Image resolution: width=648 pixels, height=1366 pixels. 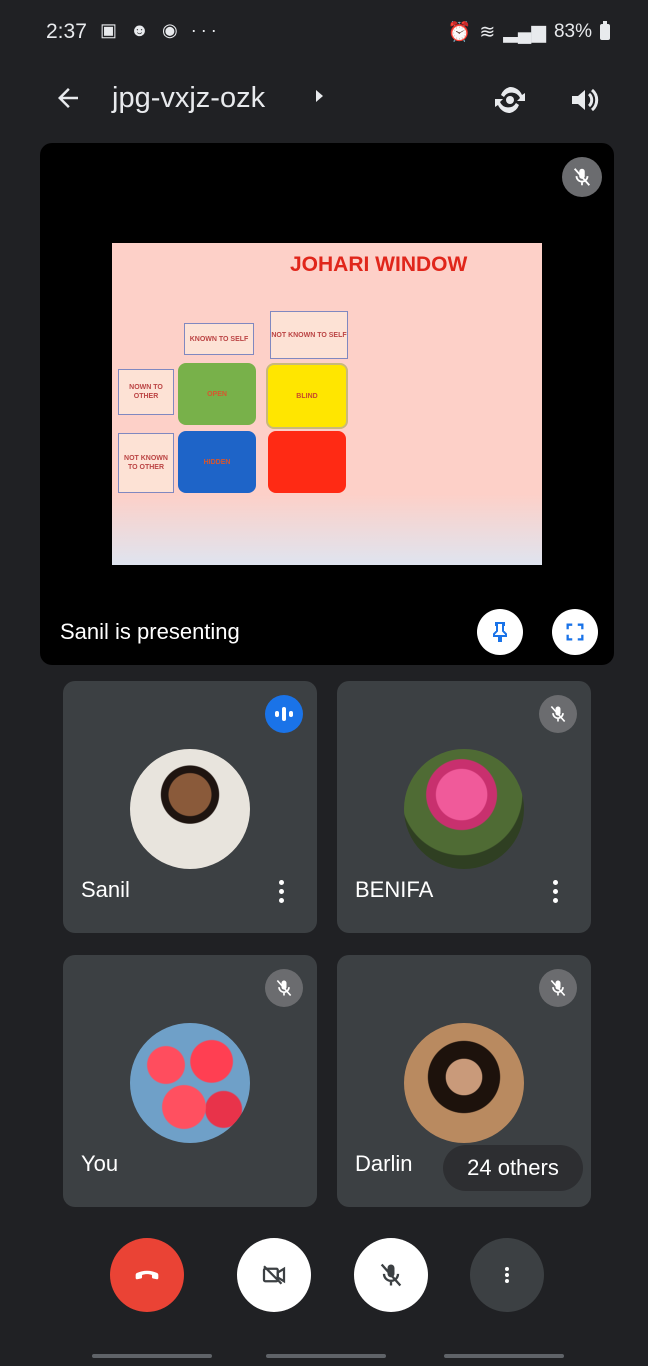 I want to click on status-right: ⏰ ≋ ▂▄▆ 83%, so click(x=529, y=32).